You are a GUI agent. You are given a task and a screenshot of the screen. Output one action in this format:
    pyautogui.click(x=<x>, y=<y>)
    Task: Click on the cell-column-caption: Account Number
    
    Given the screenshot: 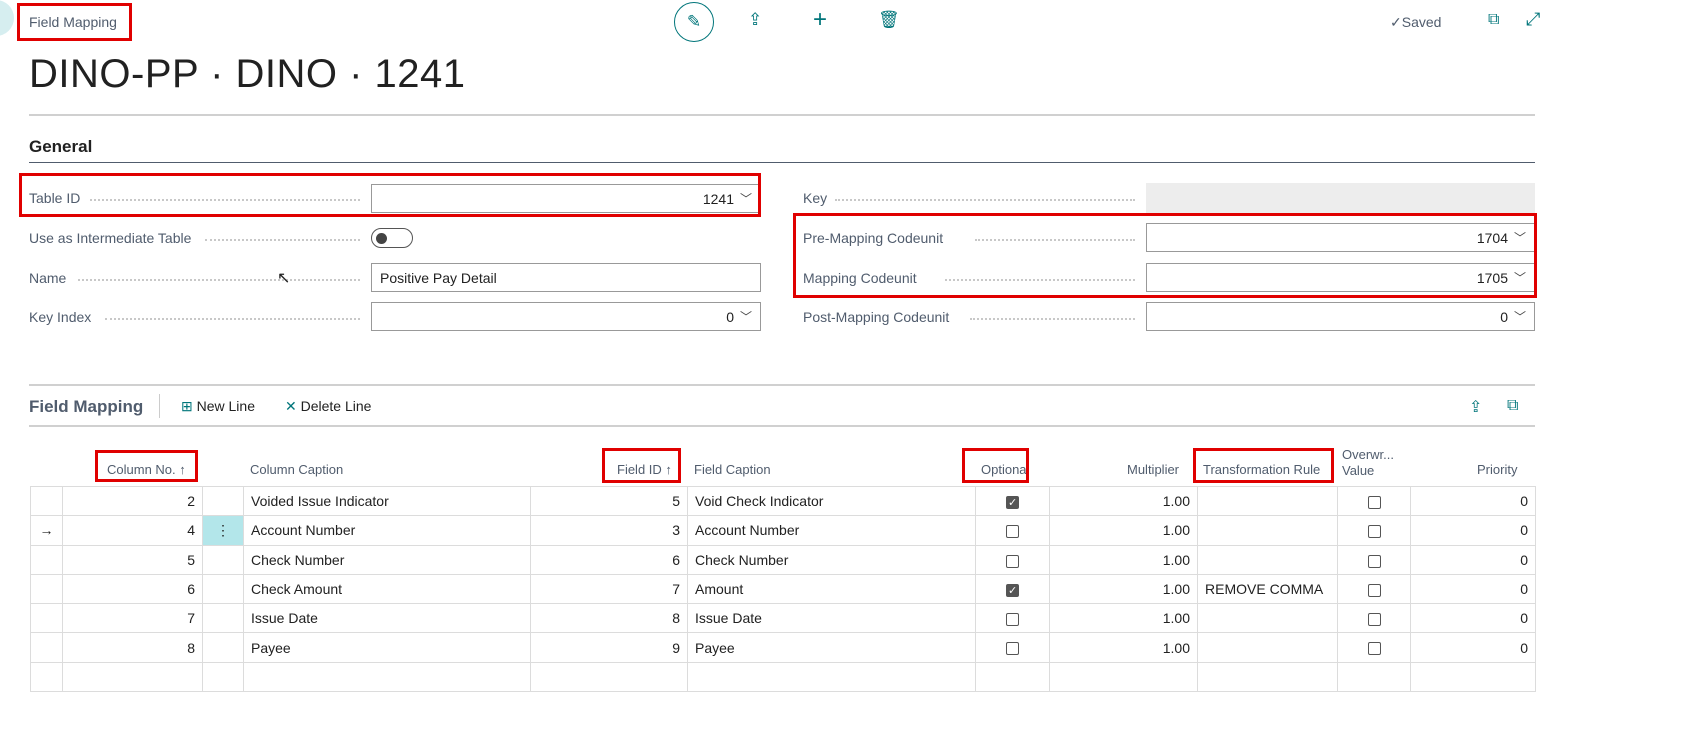 What is the action you would take?
    pyautogui.click(x=387, y=530)
    